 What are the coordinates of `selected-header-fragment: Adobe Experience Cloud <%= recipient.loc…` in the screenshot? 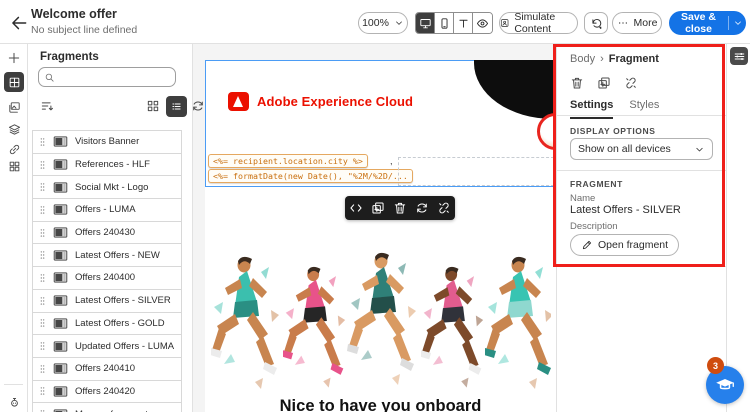 It's located at (380, 123).